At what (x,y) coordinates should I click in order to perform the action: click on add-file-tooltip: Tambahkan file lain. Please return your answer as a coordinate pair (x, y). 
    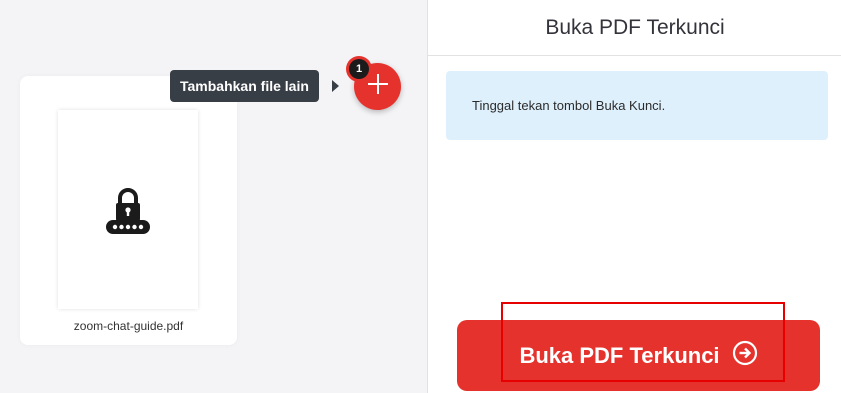
    Looking at the image, I should click on (244, 86).